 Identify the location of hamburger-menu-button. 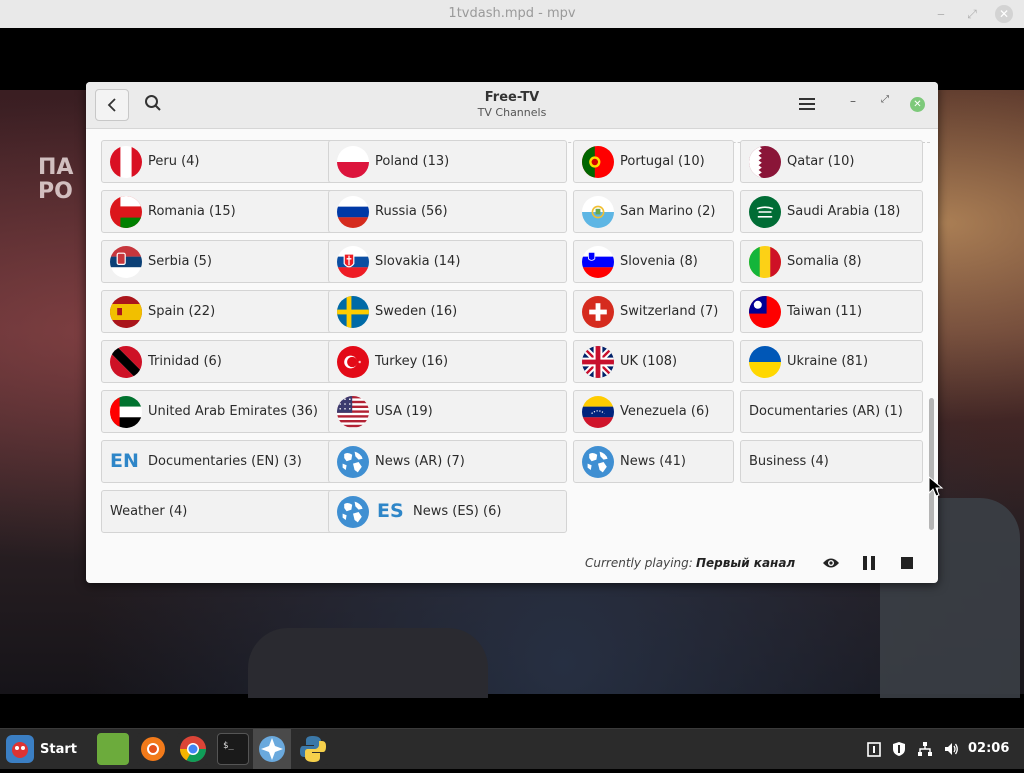
(808, 104).